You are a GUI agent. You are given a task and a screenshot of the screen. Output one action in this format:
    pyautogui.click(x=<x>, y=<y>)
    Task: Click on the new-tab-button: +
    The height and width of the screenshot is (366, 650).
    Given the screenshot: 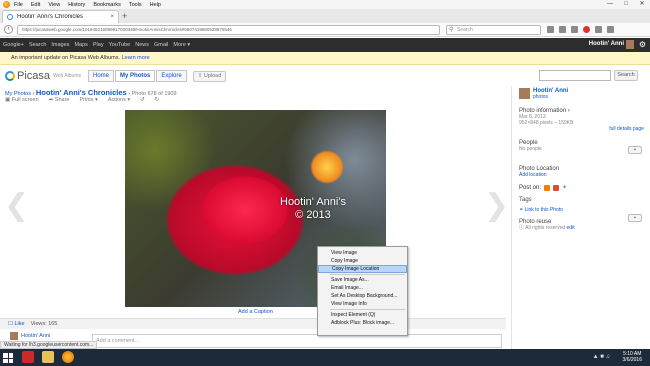 What is the action you would take?
    pyautogui.click(x=124, y=16)
    